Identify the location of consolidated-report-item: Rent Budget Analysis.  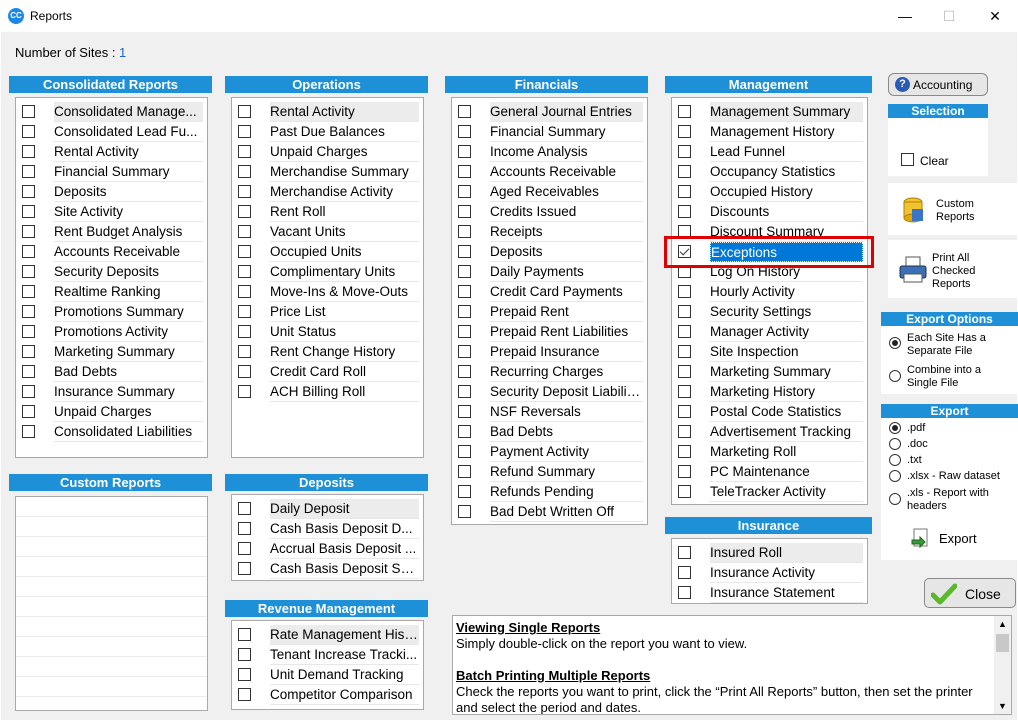
(111, 232).